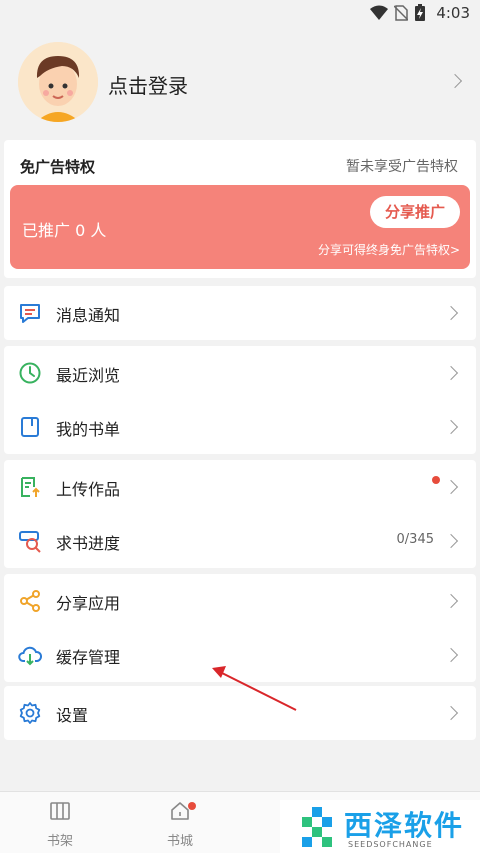  Describe the element at coordinates (453, 13) in the screenshot. I see `clock: 4:03` at that location.